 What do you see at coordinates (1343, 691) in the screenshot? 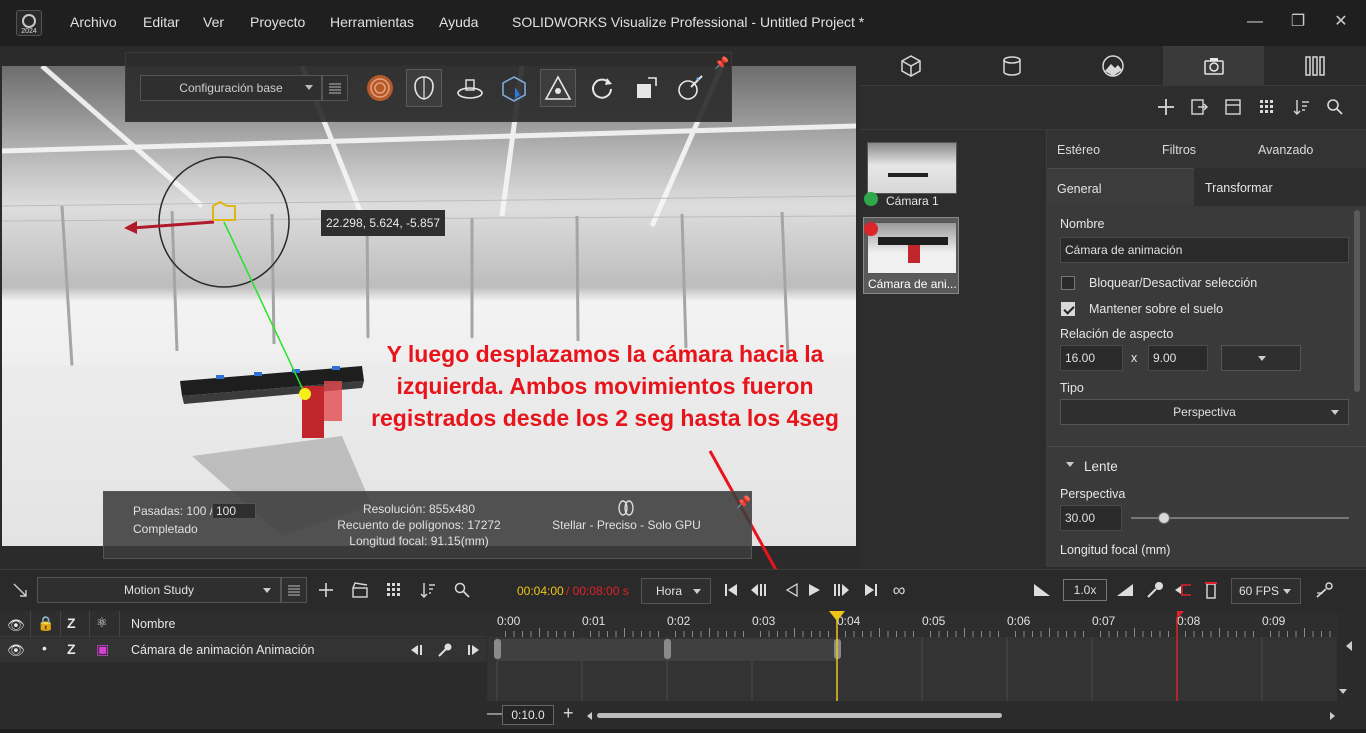
I see `scroll-down-icon` at bounding box center [1343, 691].